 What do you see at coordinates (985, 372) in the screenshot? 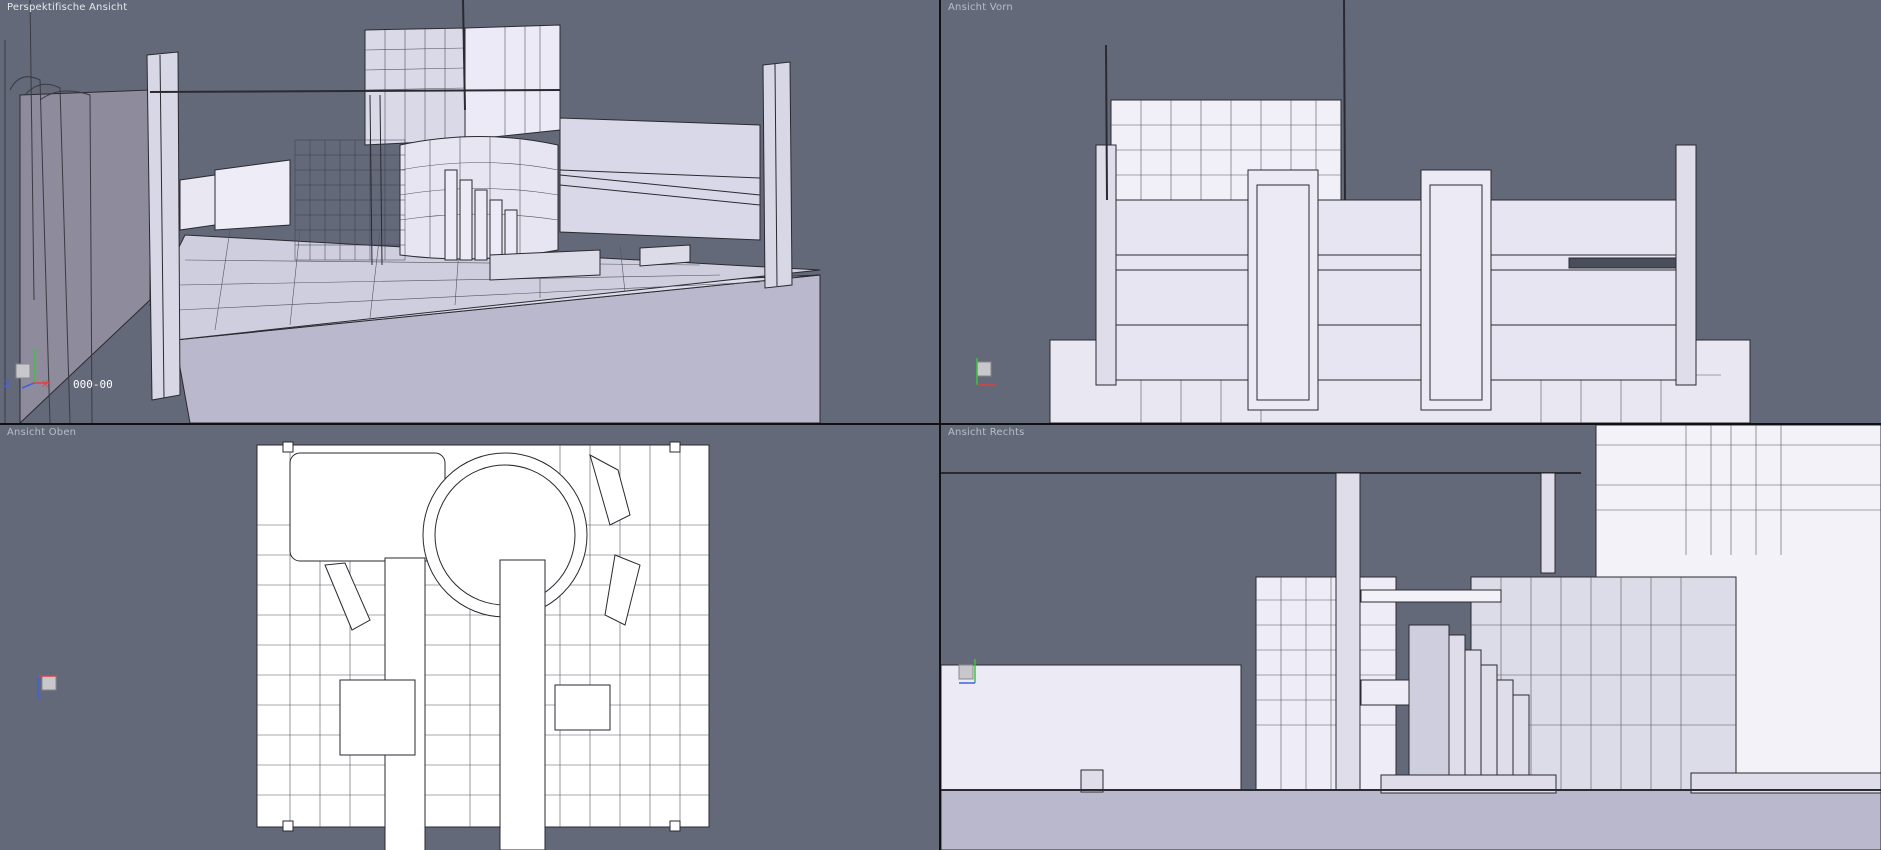
I see `axis-gizmo-front` at bounding box center [985, 372].